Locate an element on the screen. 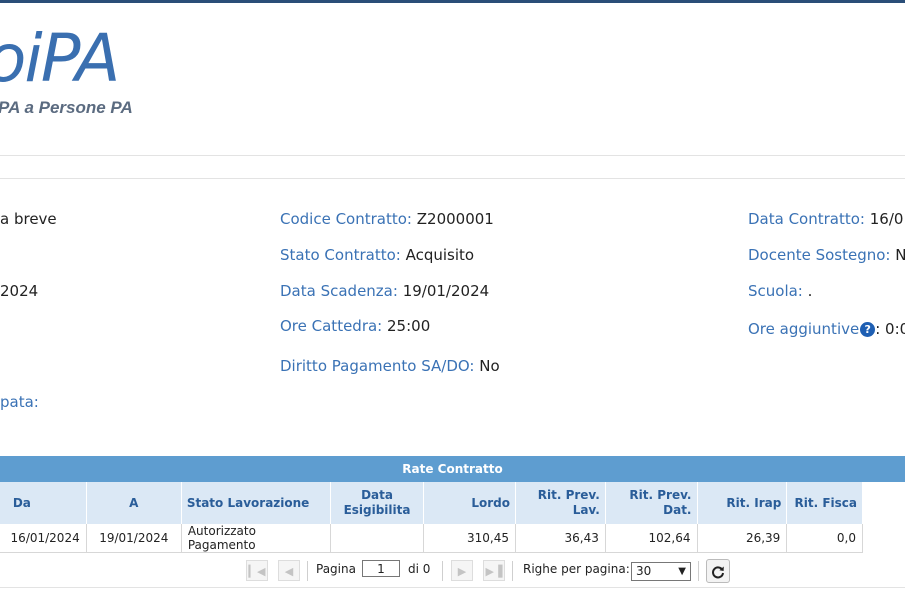 The height and width of the screenshot is (613, 905). ore-aggiuntive-value: : 0:0 is located at coordinates (890, 329).